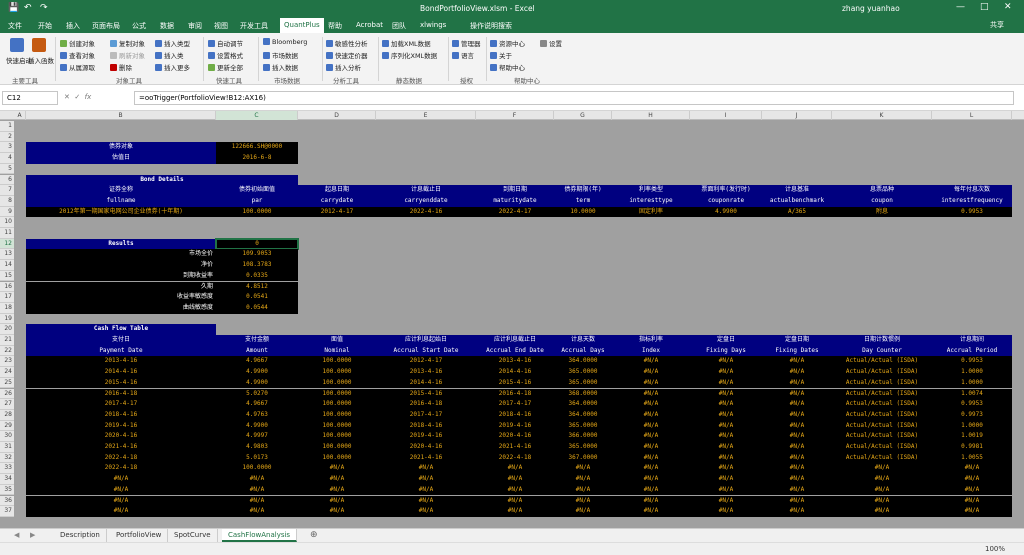  What do you see at coordinates (121, 297) in the screenshot?
I see `result-label: 收益率敏感度` at bounding box center [121, 297].